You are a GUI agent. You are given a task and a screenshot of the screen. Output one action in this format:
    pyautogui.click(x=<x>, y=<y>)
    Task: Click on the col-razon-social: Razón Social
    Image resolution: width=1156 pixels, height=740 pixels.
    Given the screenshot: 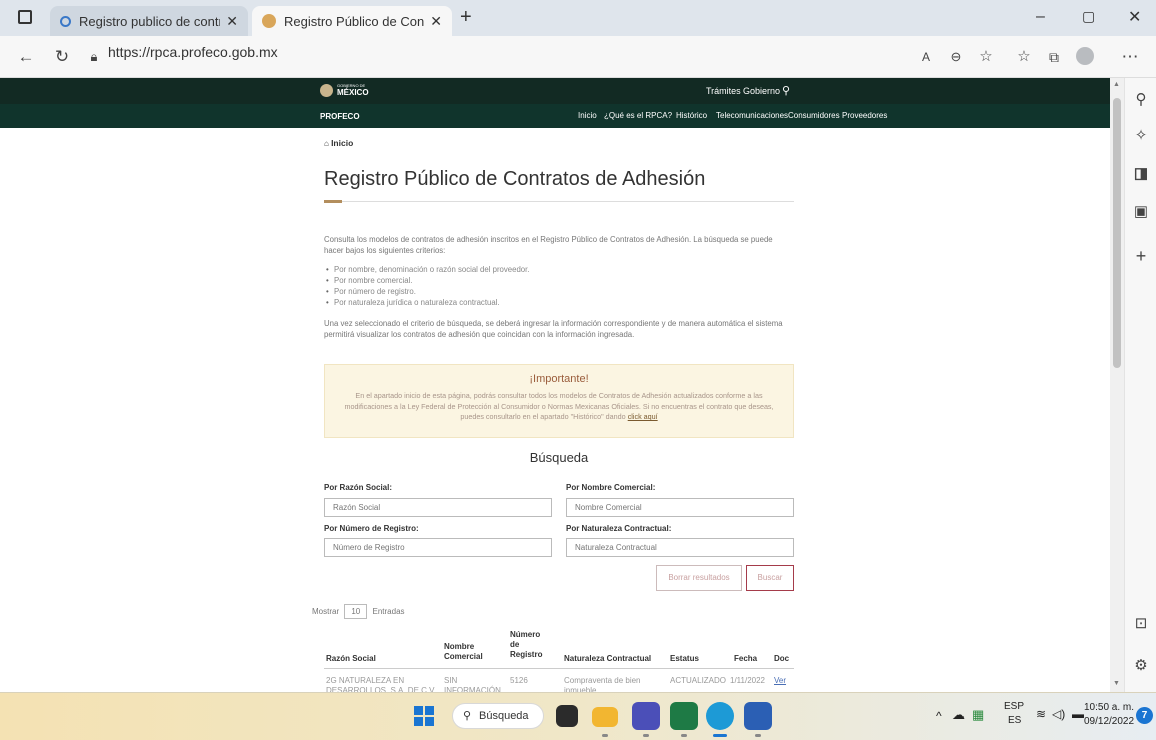 What is the action you would take?
    pyautogui.click(x=376, y=659)
    